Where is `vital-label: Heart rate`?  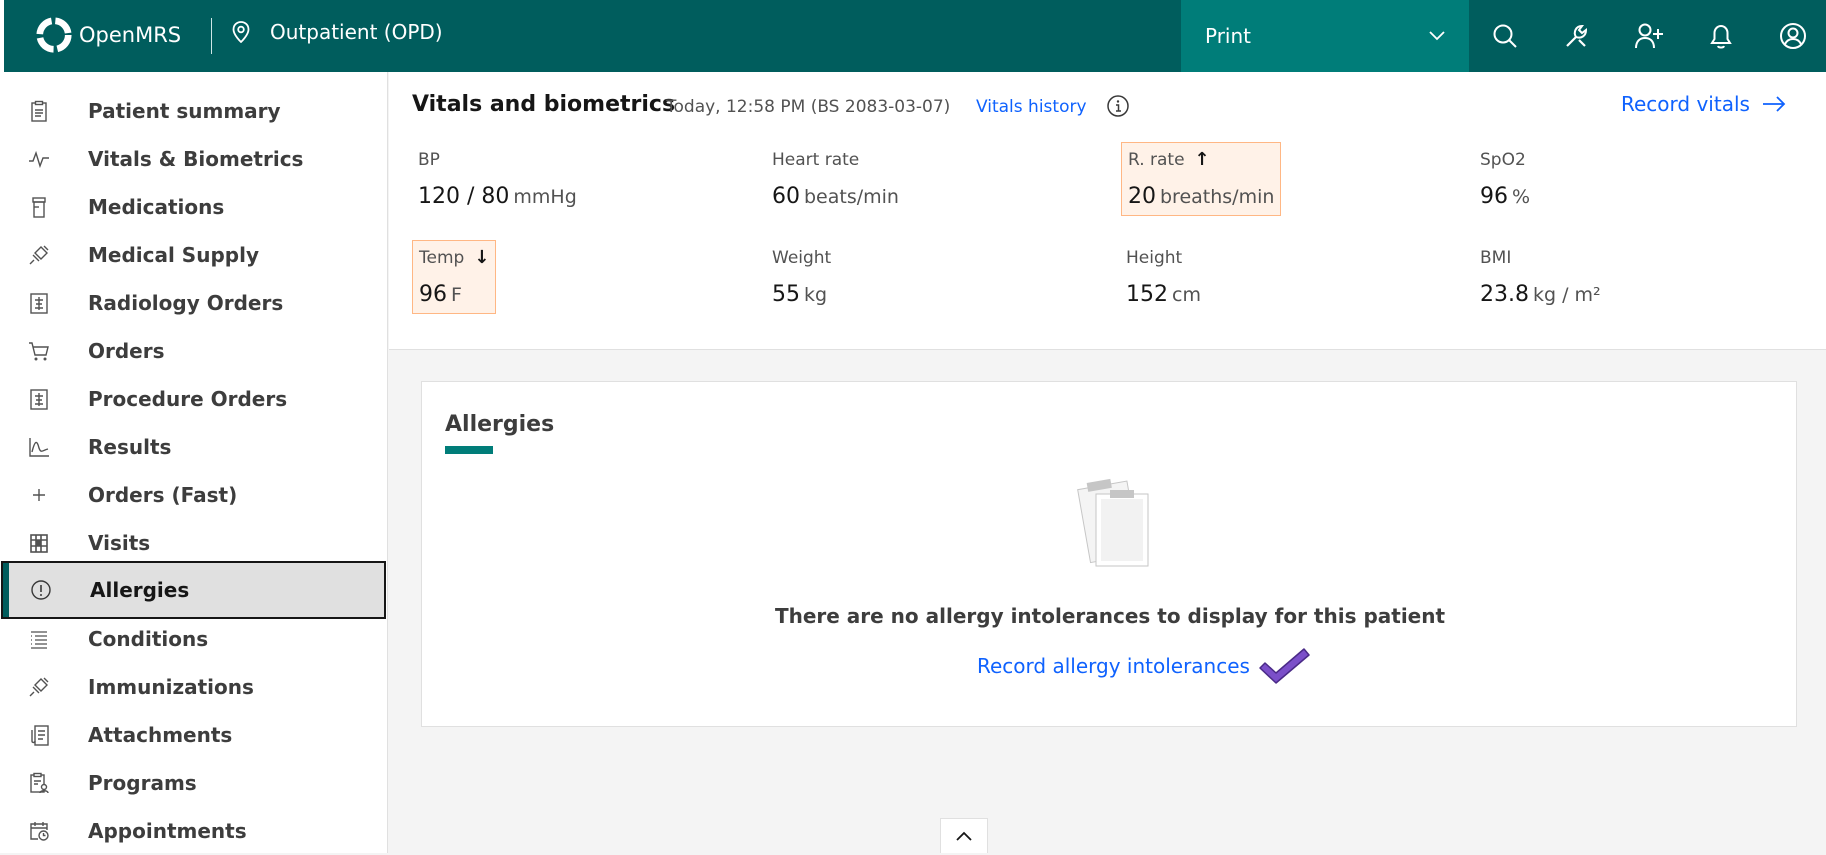 vital-label: Heart rate is located at coordinates (816, 160).